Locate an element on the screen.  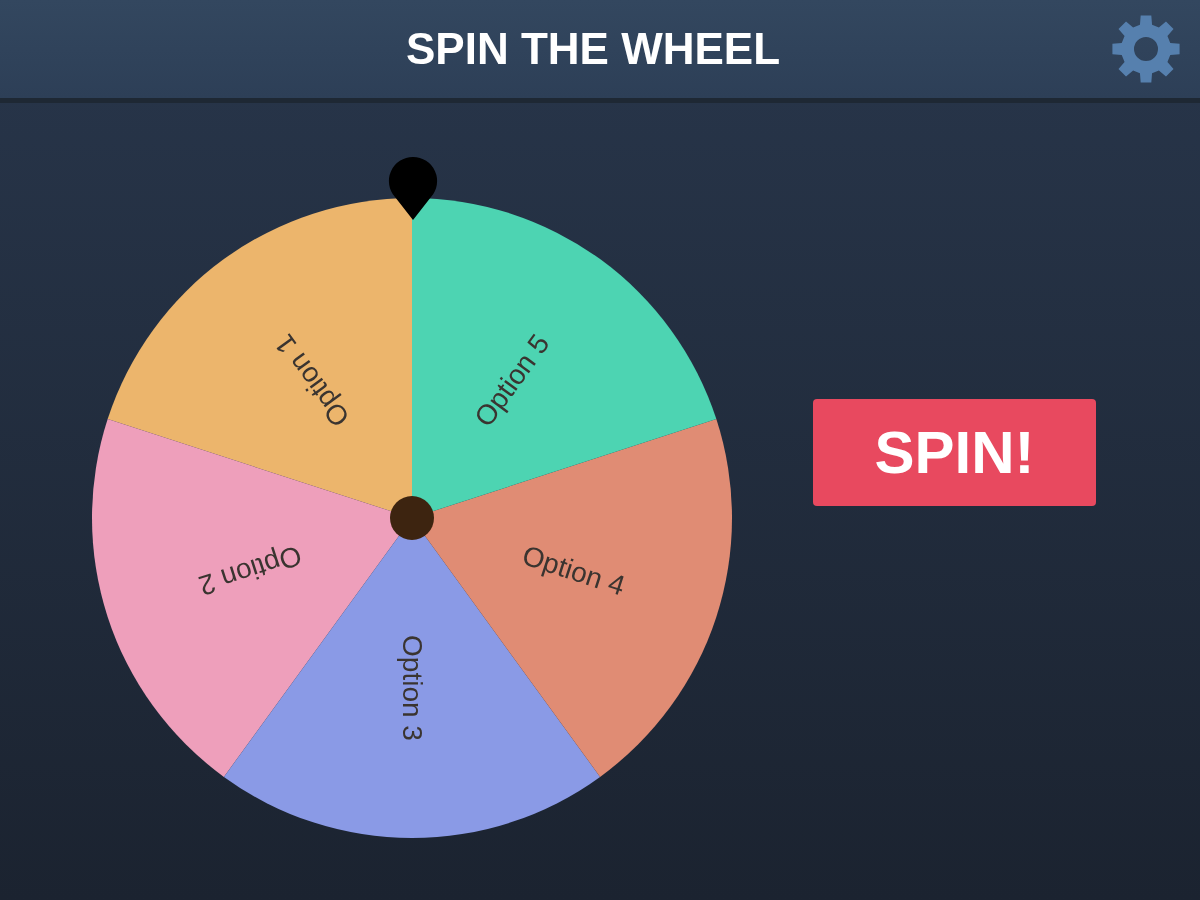
app-title: SPIN THE WHEEL is located at coordinates (593, 49).